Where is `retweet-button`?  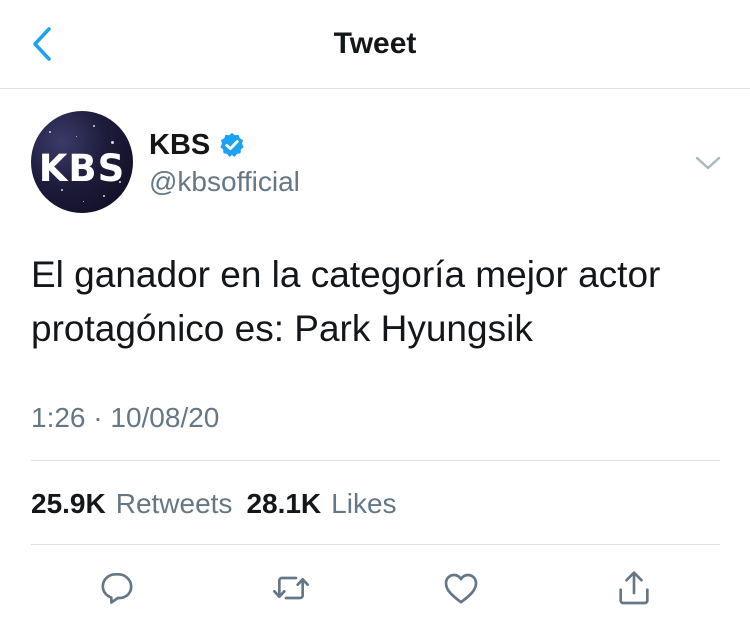
retweet-button is located at coordinates (291, 588).